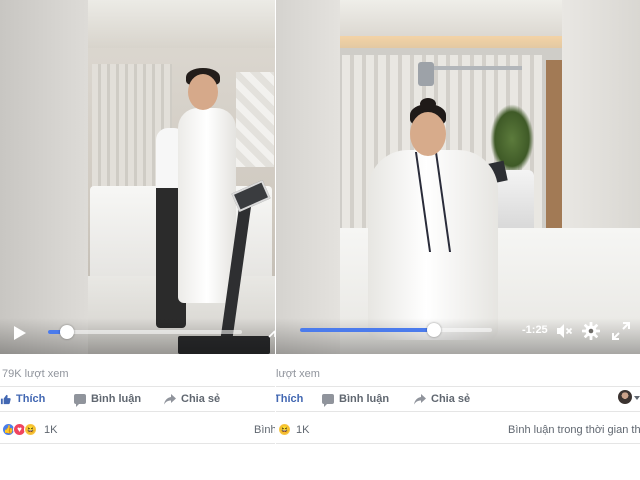 This screenshot has height=480, width=640. I want to click on fullscreen-icon, so click(621, 331).